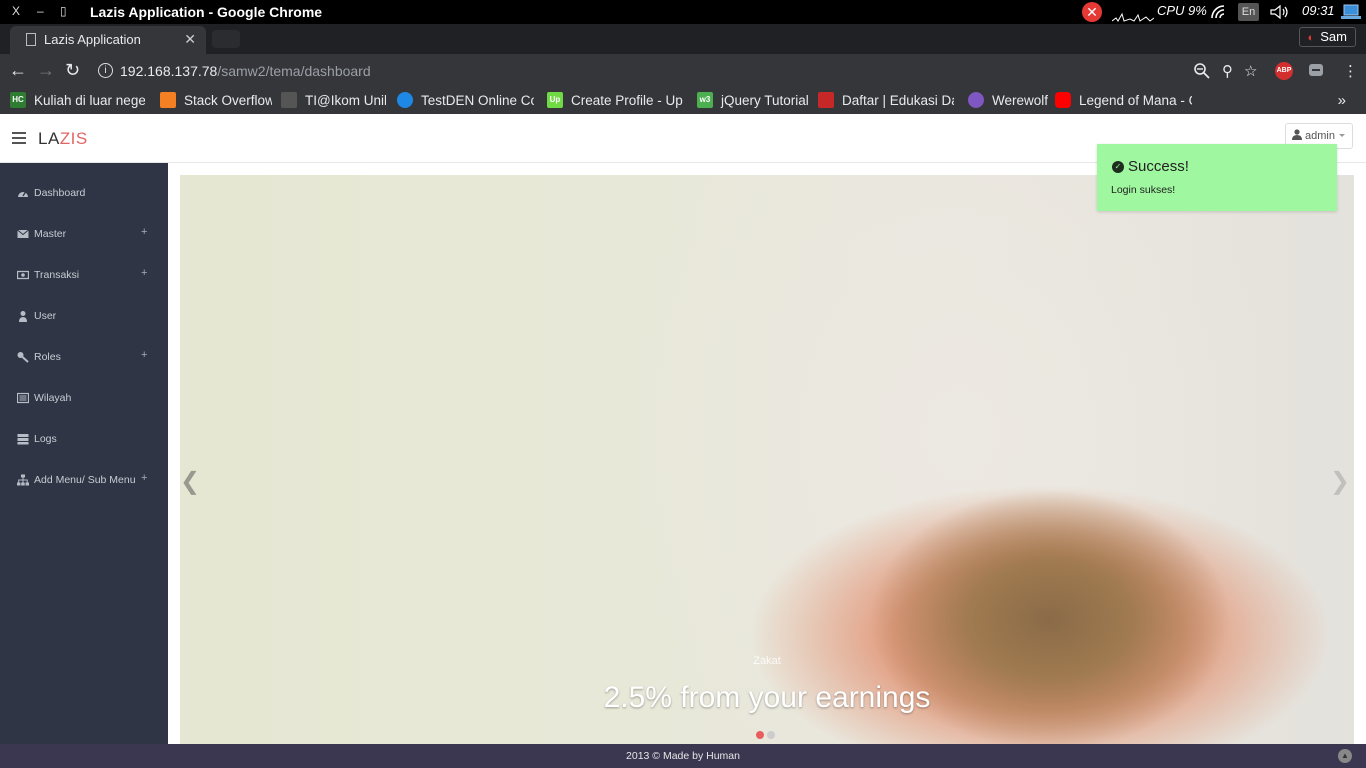 This screenshot has height=768, width=1366. Describe the element at coordinates (72, 70) in the screenshot. I see `reload-icon: ↻` at that location.